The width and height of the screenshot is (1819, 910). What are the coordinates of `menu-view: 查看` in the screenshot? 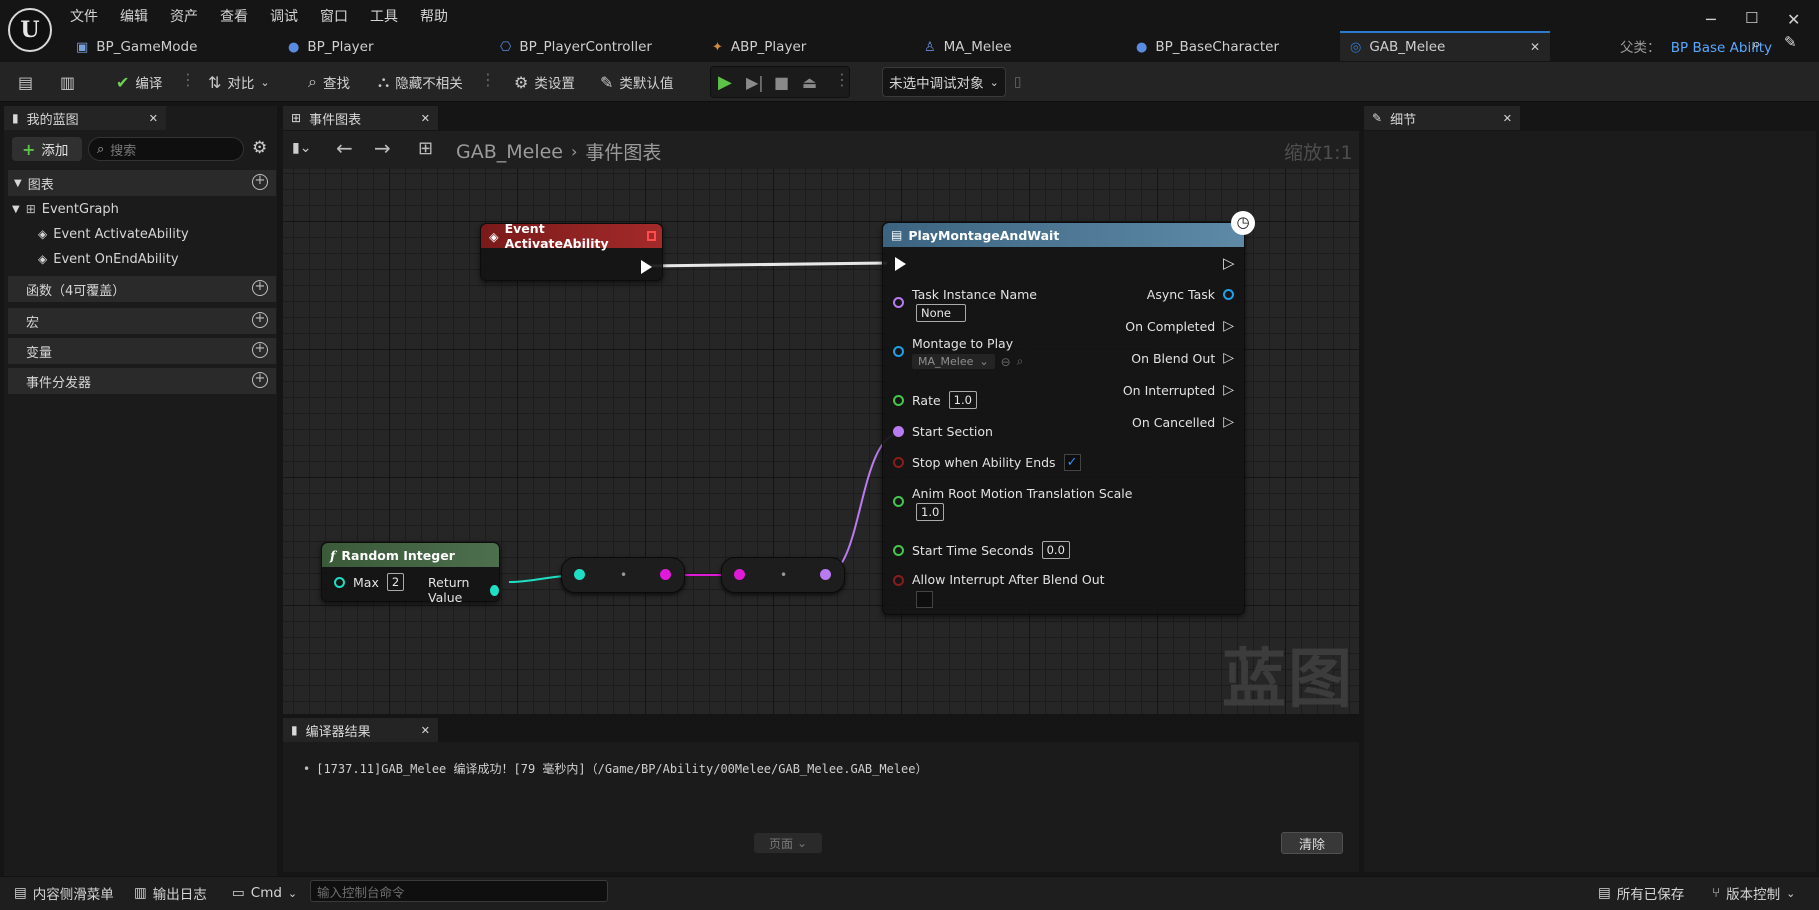 It's located at (234, 16).